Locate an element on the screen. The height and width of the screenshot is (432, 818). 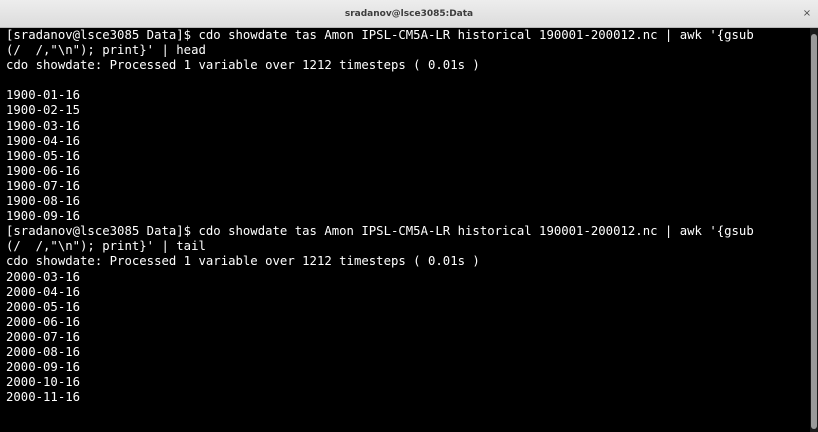
terminal-line: 1900-05-16 is located at coordinates (43, 155).